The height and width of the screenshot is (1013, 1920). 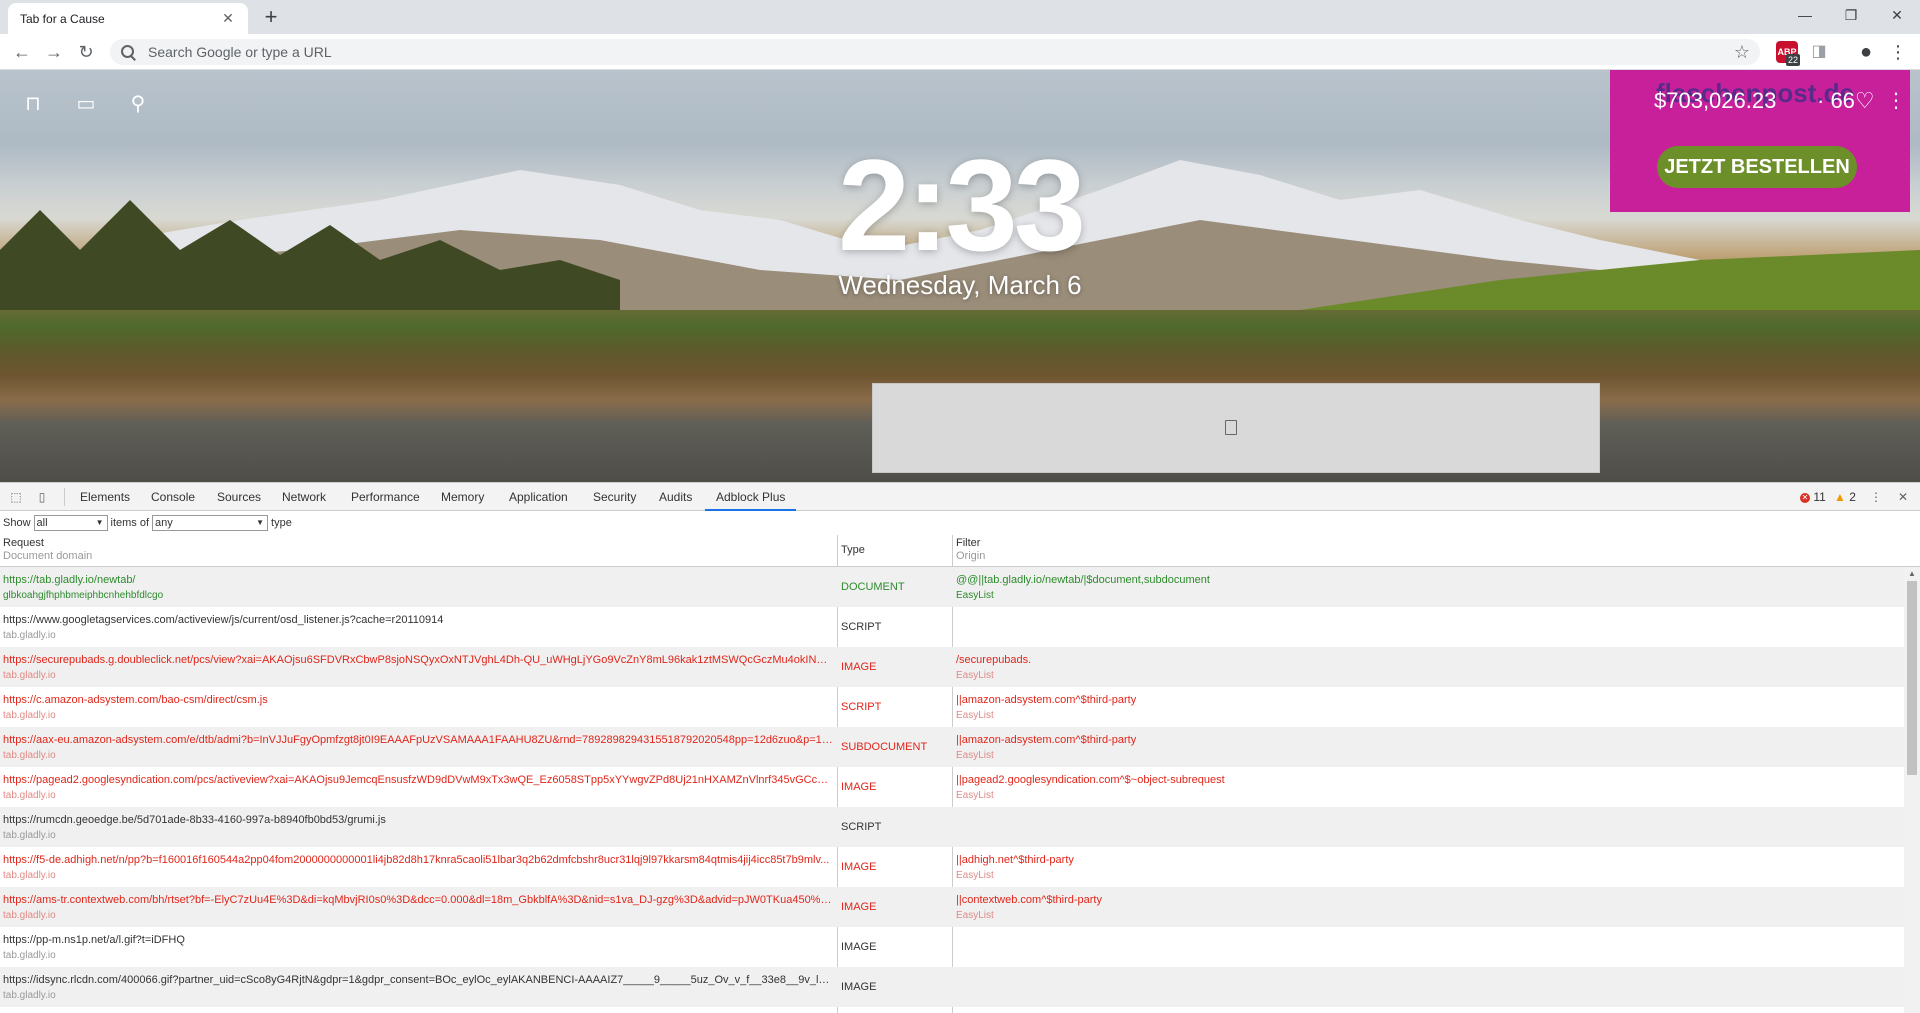 I want to click on browser-tab: Tab for a Cause ✕, so click(x=128, y=18).